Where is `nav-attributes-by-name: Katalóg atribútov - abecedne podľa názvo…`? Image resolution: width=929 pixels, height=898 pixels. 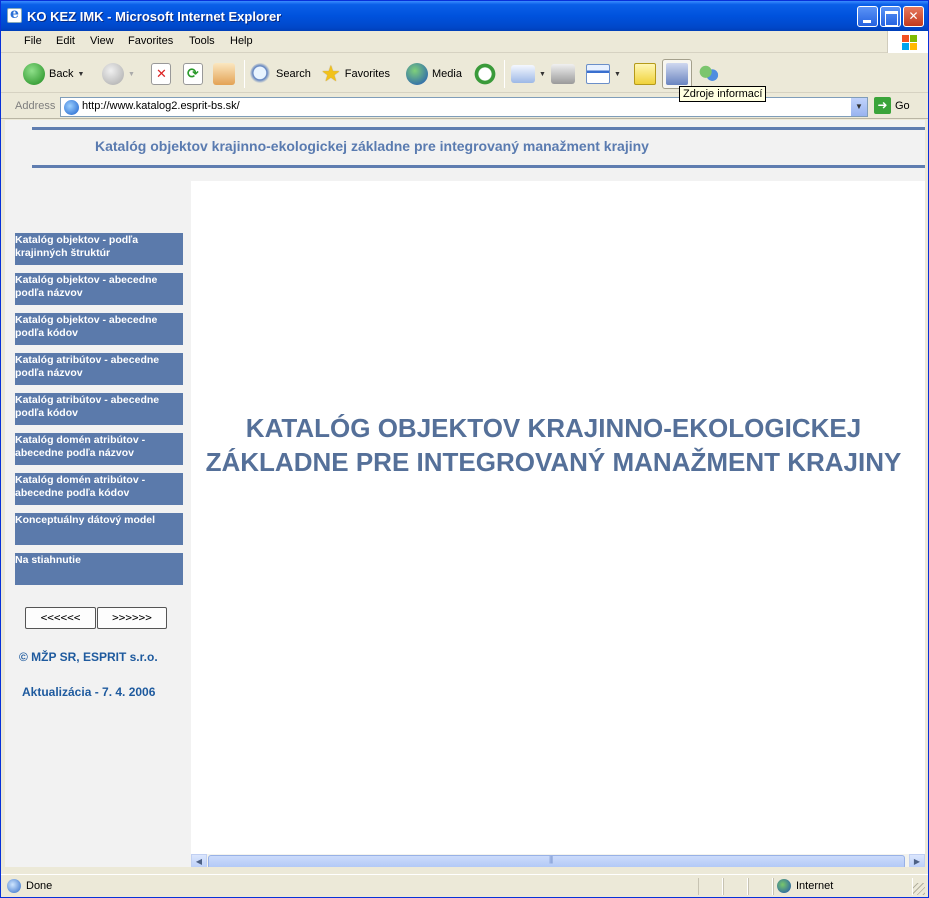 nav-attributes-by-name: Katalóg atribútov - abecedne podľa názvo… is located at coordinates (99, 369).